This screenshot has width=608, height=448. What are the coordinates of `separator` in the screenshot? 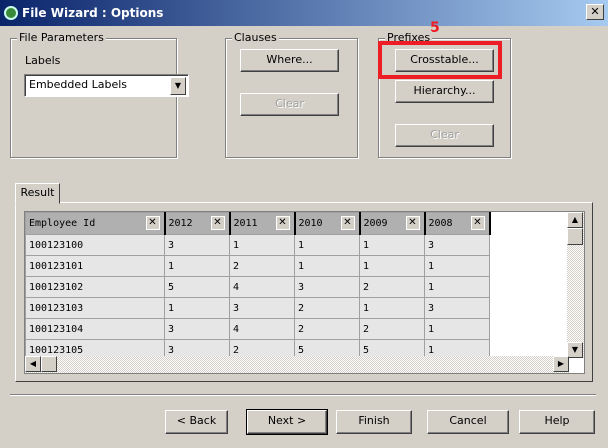 It's located at (303, 395).